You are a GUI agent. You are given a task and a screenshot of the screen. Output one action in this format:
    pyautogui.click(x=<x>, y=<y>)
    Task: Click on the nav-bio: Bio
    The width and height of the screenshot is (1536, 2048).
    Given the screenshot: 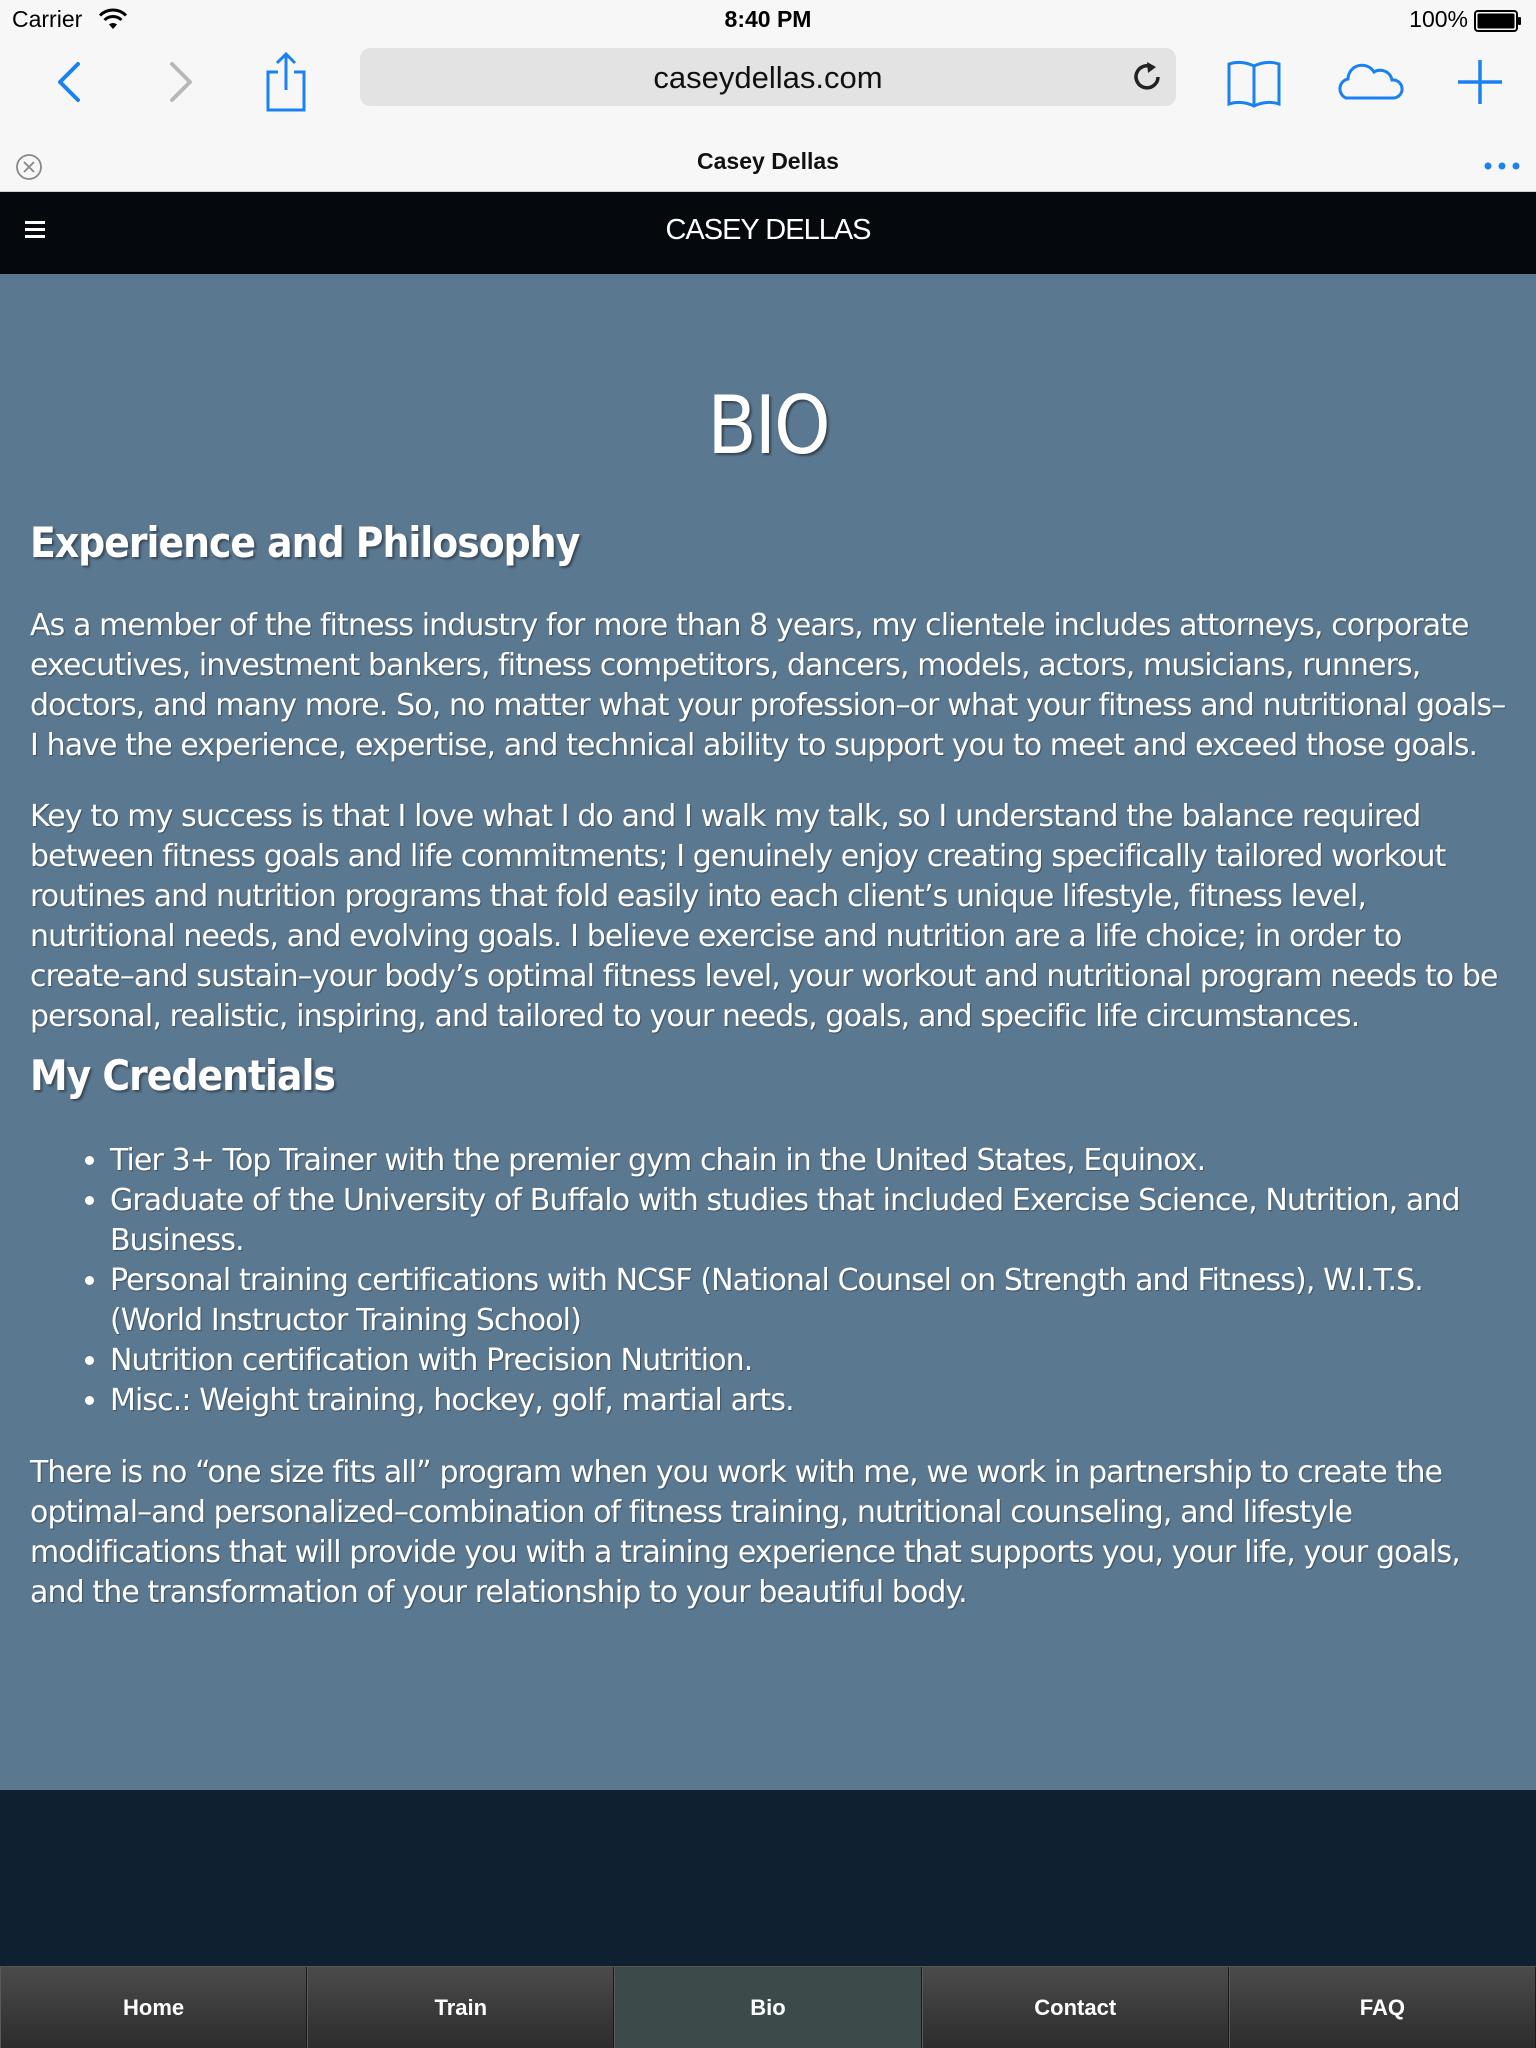 What is the action you would take?
    pyautogui.click(x=768, y=2007)
    